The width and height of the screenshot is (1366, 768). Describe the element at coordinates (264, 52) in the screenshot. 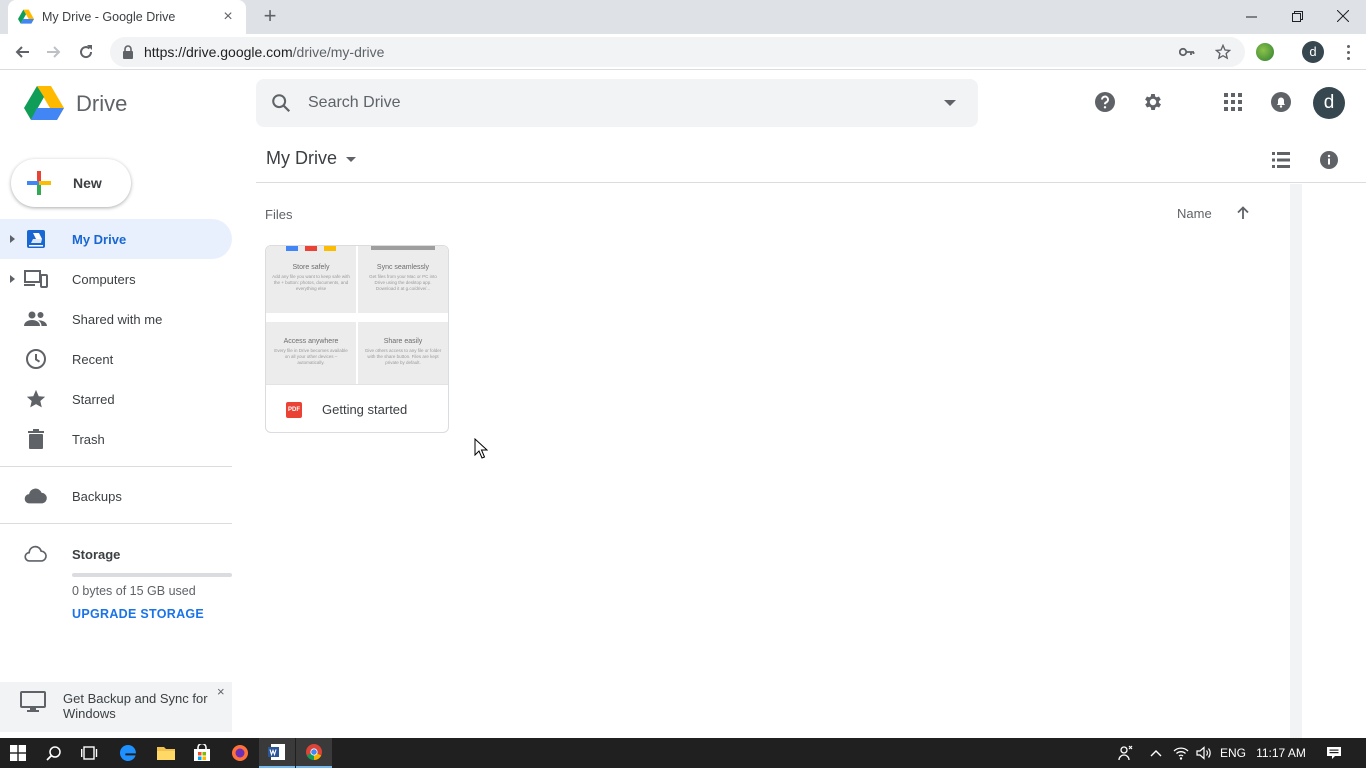

I see `address-url: https://drive.google.com/drive/my-drive` at that location.